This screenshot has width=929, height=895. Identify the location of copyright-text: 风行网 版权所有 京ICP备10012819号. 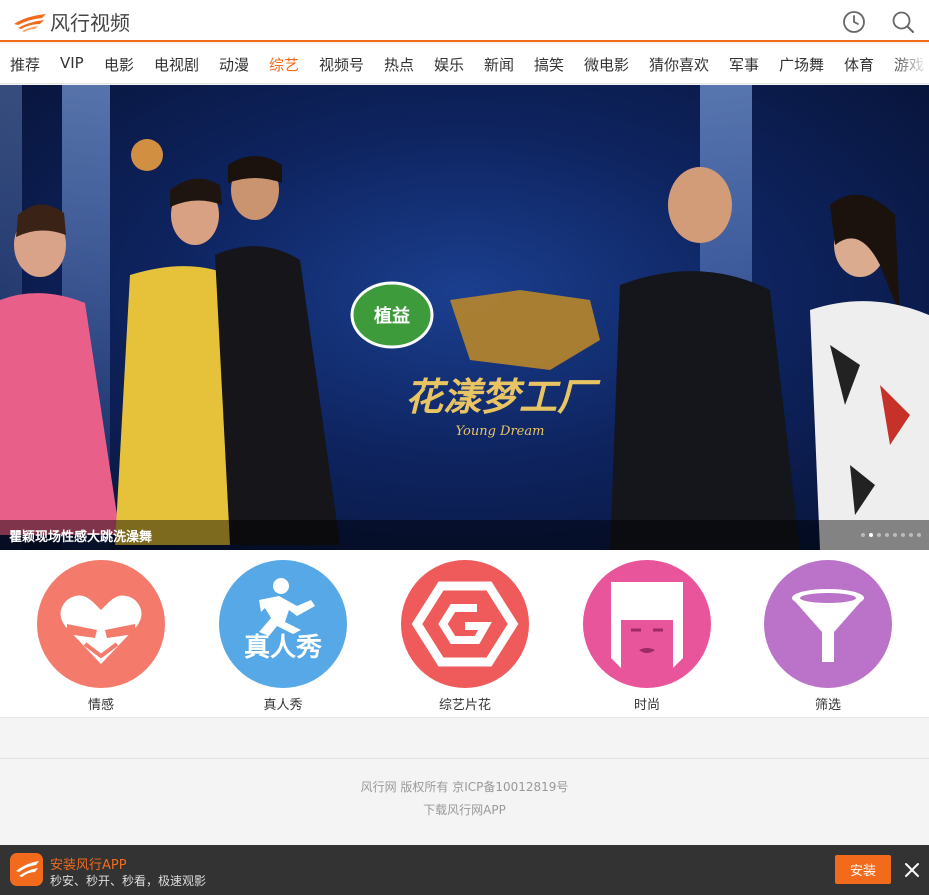
(464, 787).